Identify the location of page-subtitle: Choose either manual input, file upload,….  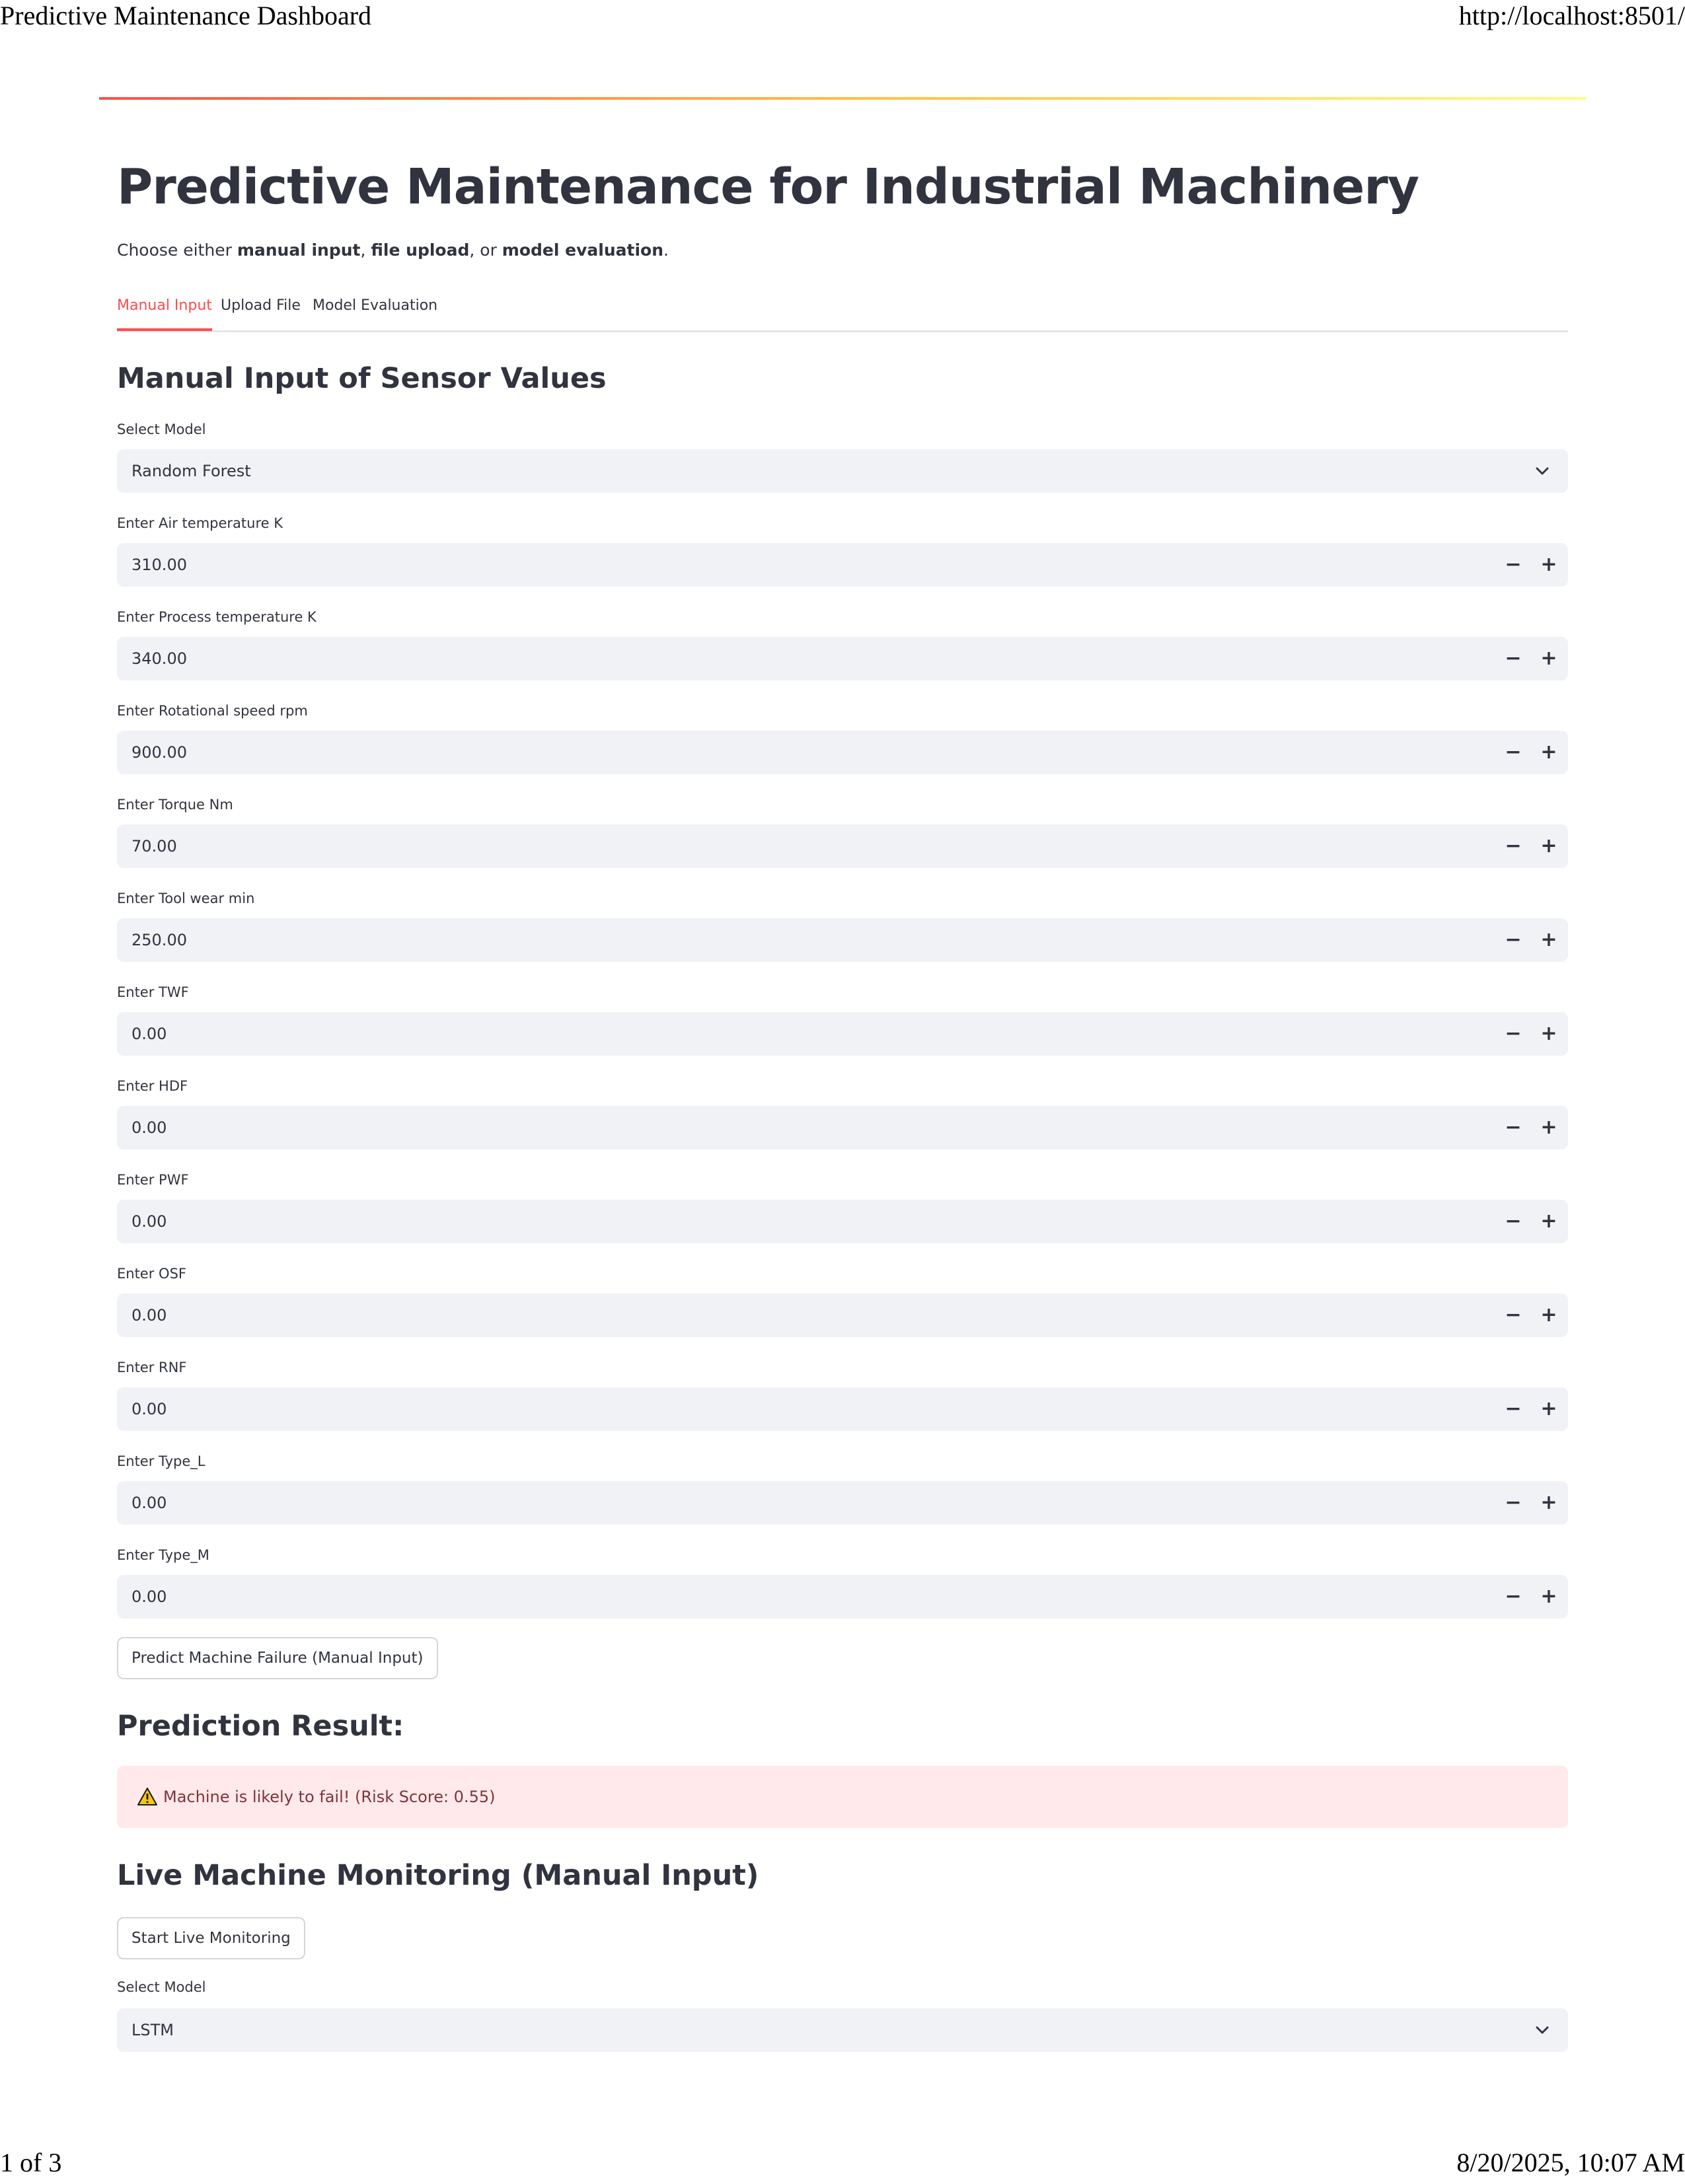
(393, 250).